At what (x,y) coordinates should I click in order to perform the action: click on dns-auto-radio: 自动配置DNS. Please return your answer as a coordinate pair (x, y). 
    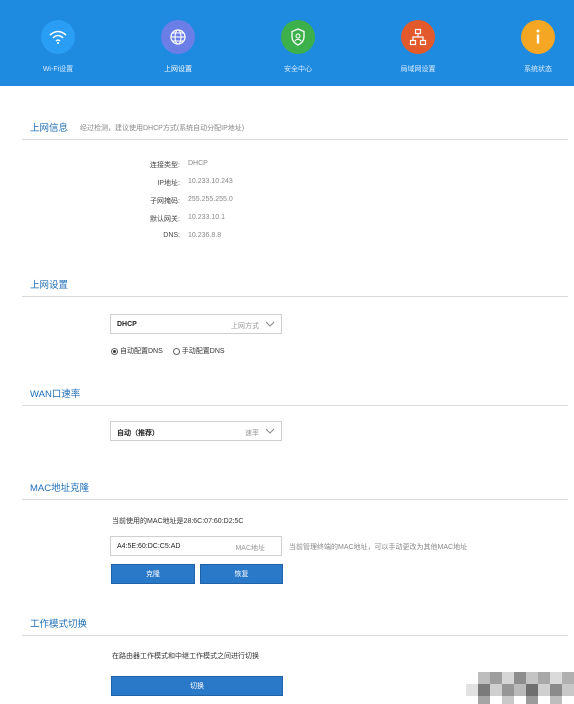
    Looking at the image, I should click on (137, 351).